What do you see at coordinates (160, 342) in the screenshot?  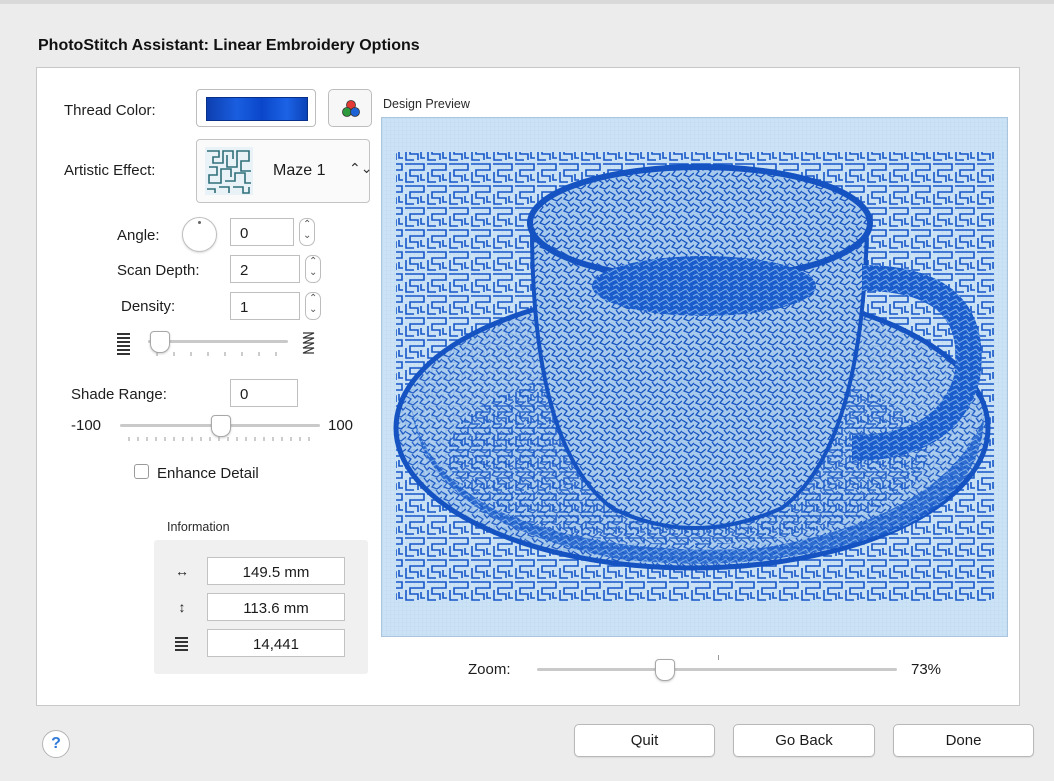 I see `density-slider-knob` at bounding box center [160, 342].